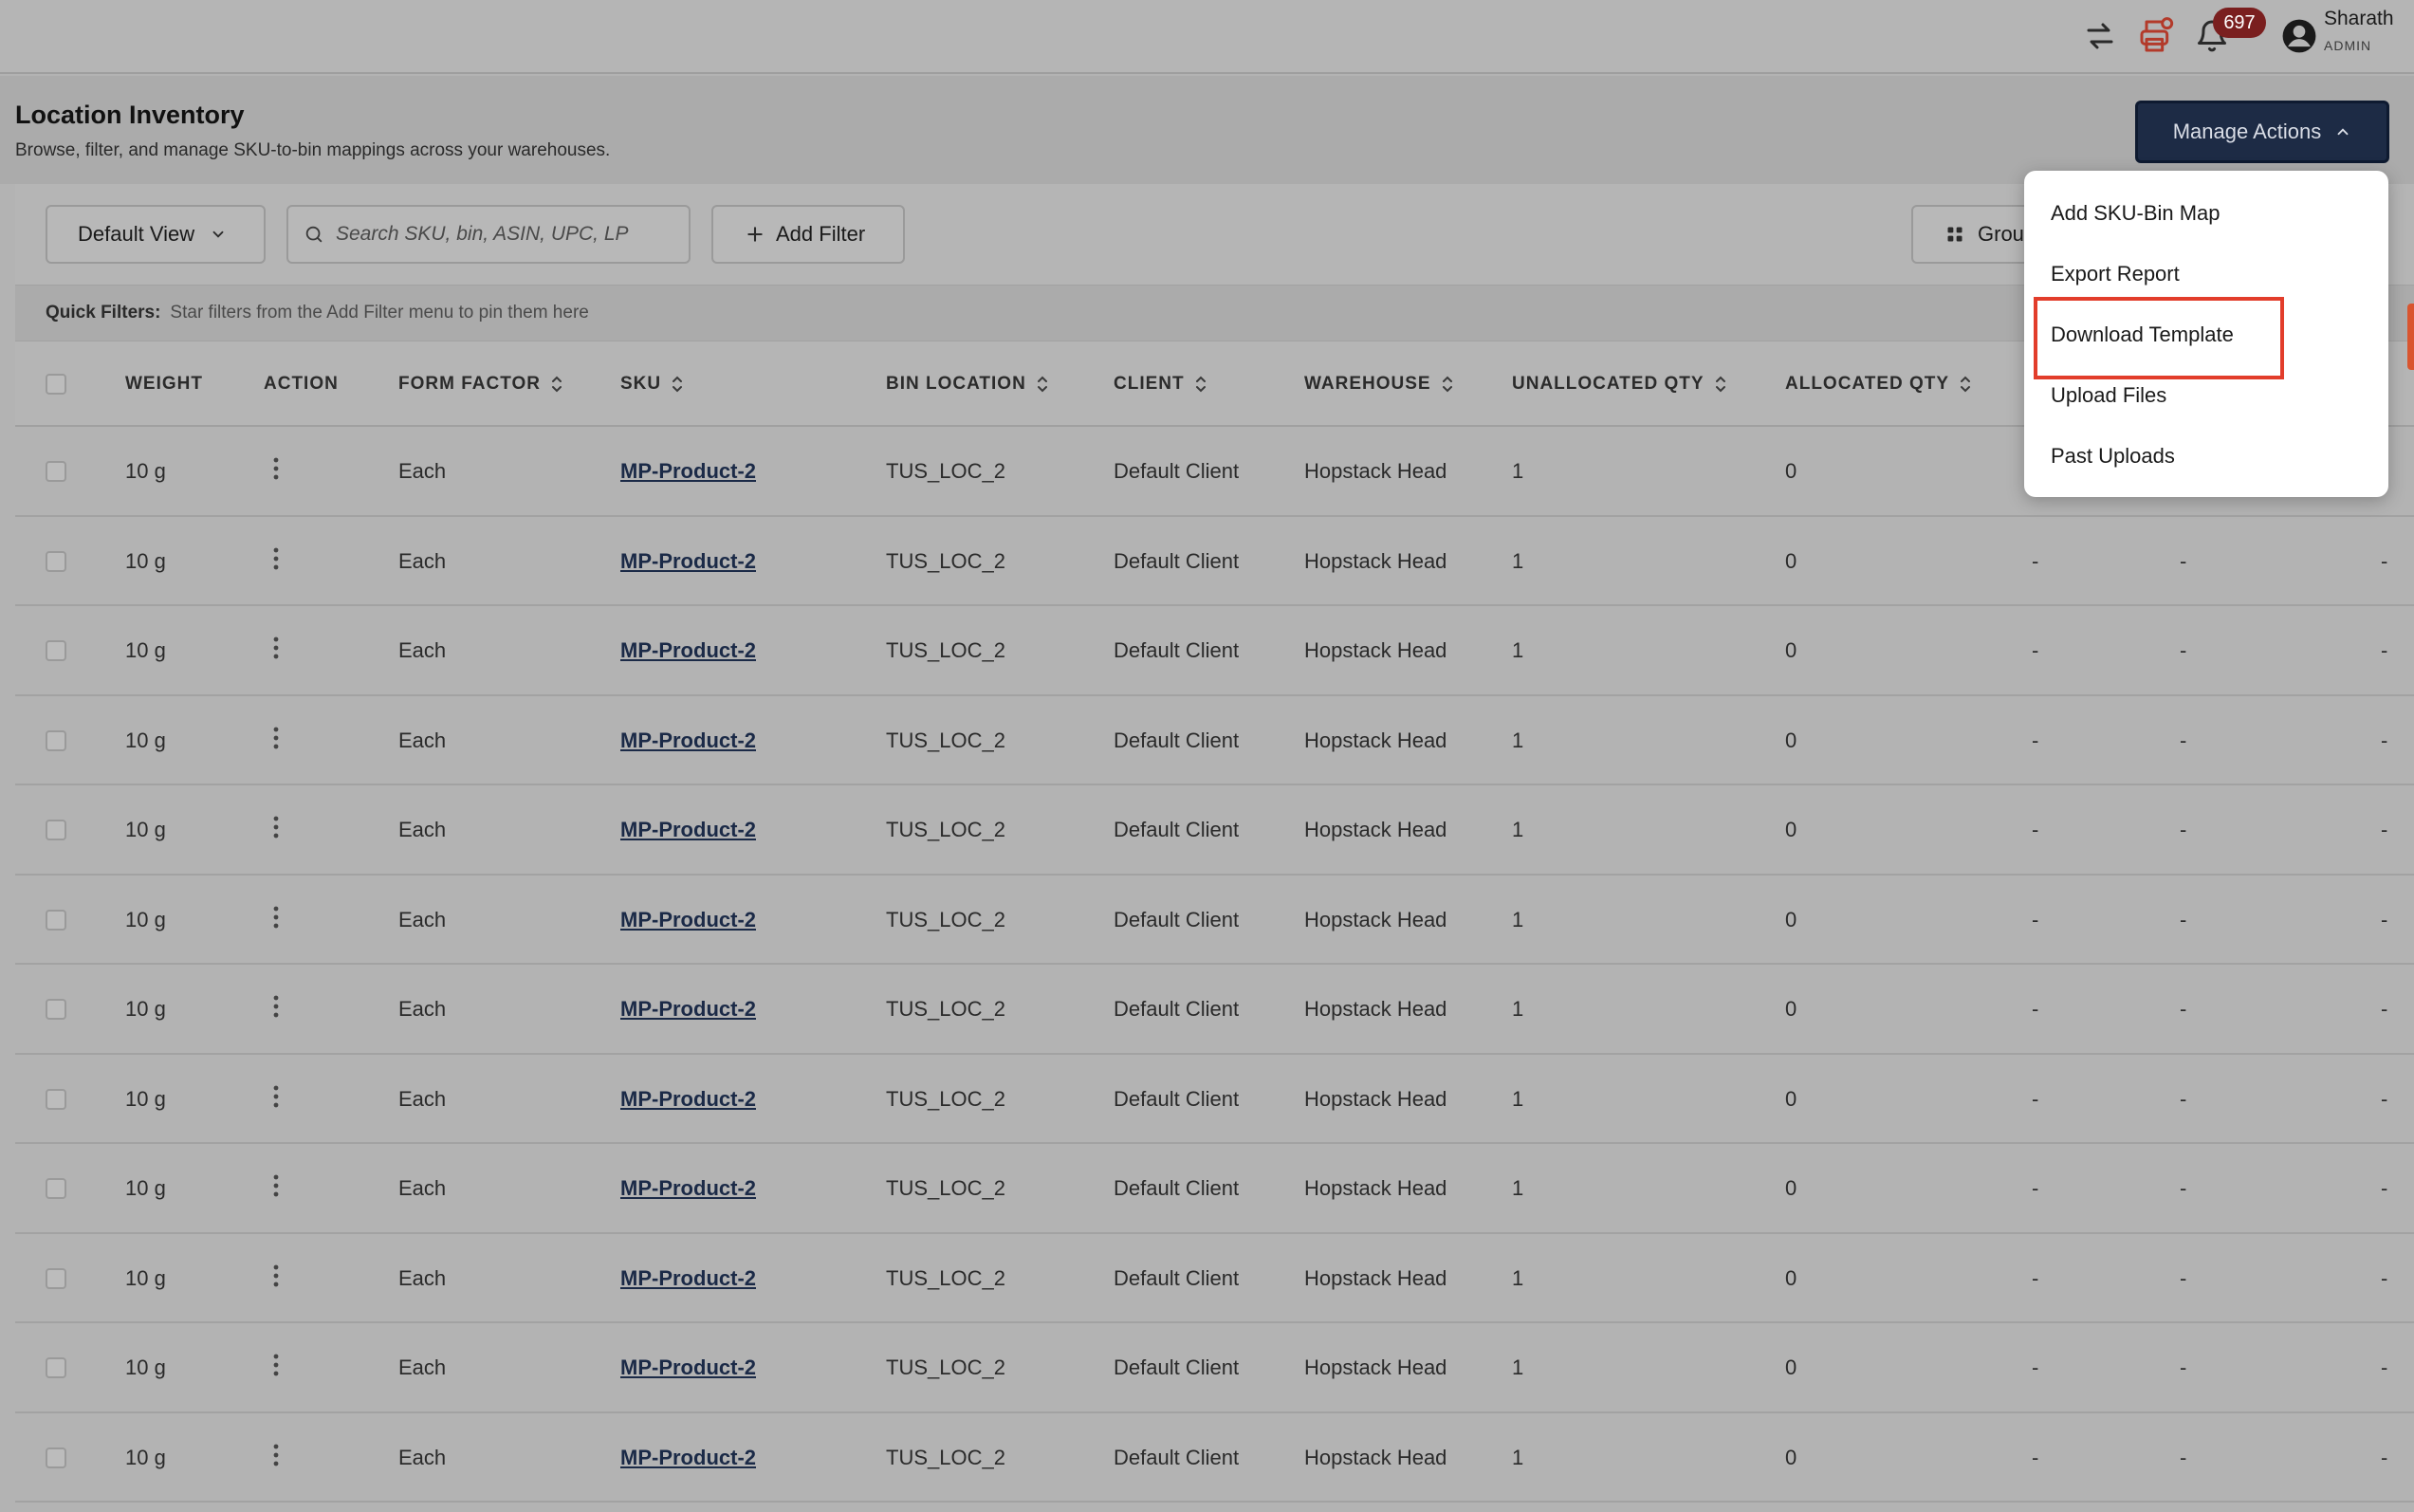  Describe the element at coordinates (1518, 921) in the screenshot. I see `cell-unallocated-qty: 1` at that location.